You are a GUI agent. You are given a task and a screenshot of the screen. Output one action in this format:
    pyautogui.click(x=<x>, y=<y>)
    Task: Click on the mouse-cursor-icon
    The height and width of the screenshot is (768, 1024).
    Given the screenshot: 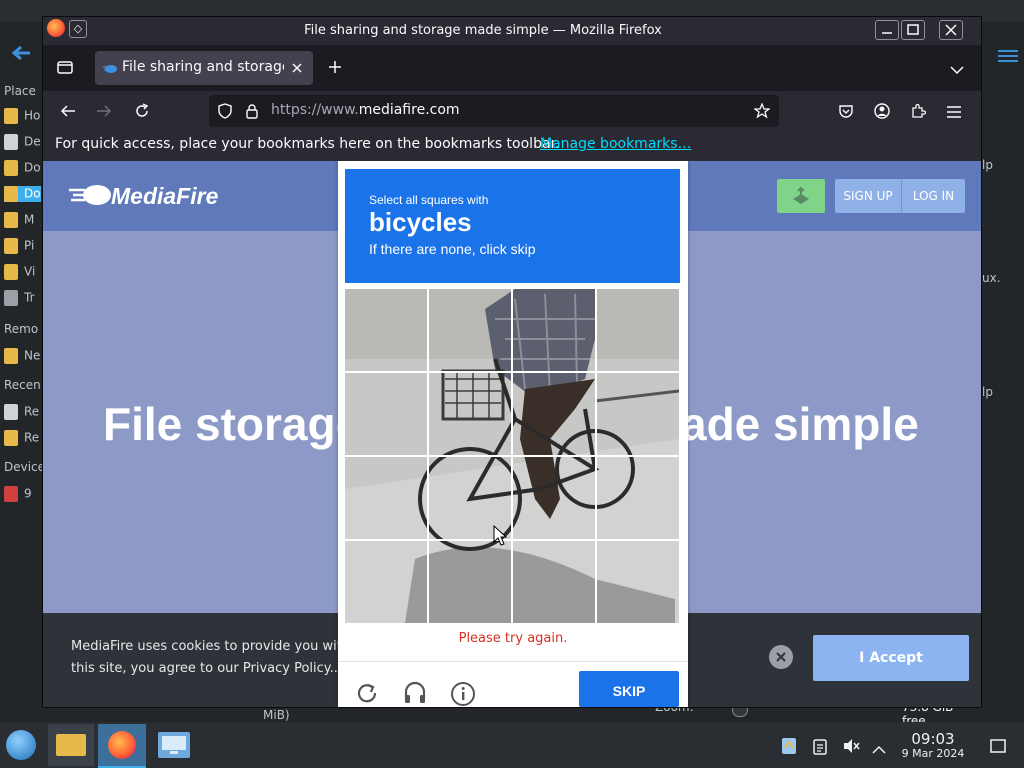 What is the action you would take?
    pyautogui.click(x=500, y=535)
    